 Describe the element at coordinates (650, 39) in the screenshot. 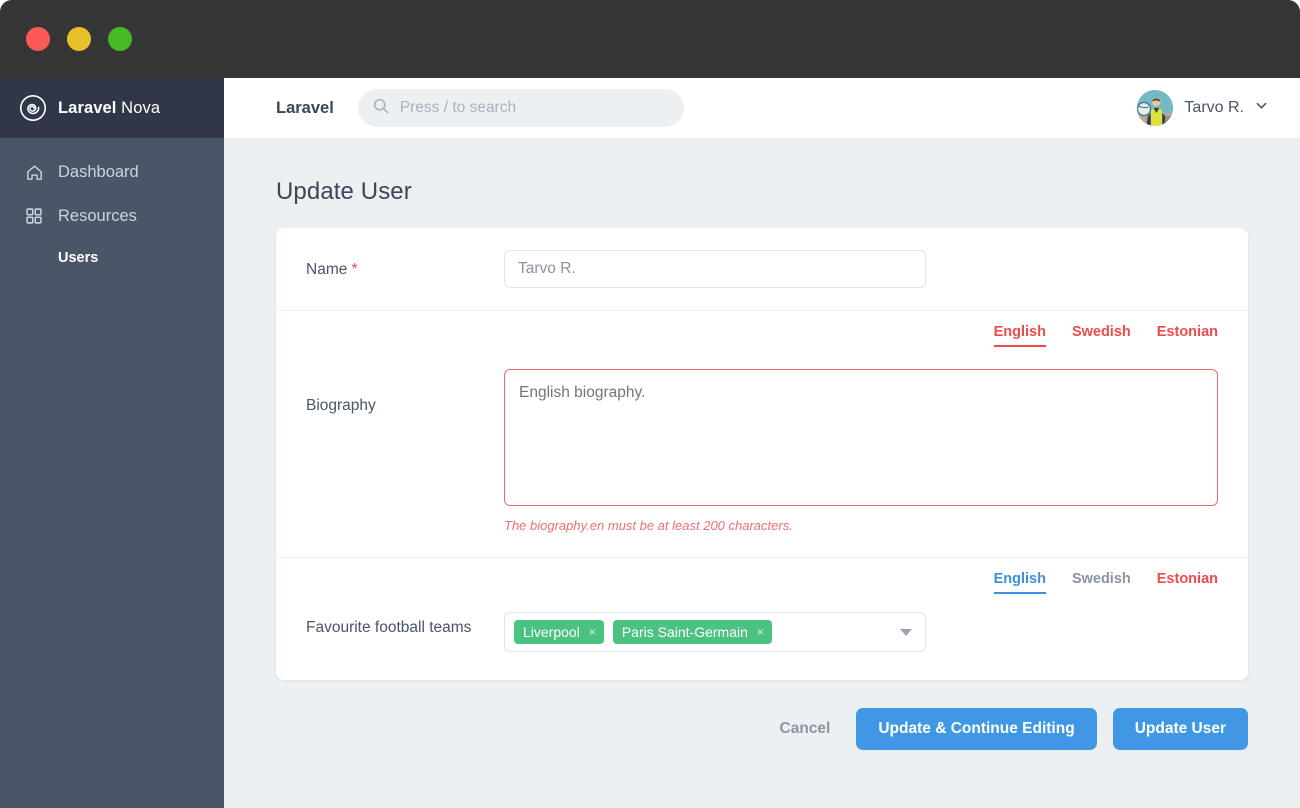

I see `window-titlebar` at that location.